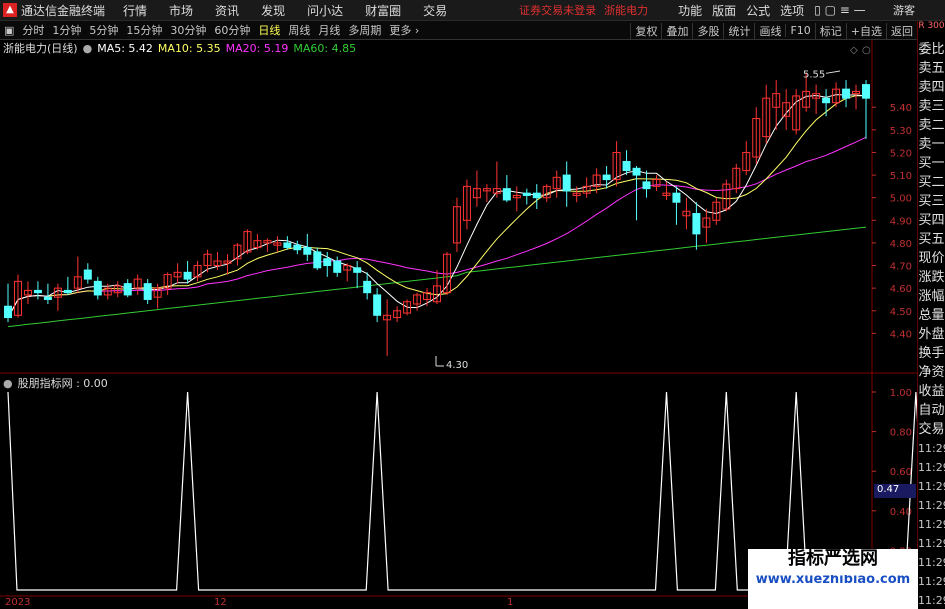 Image resolution: width=945 pixels, height=609 pixels. I want to click on guest-label: 游客, so click(904, 10).